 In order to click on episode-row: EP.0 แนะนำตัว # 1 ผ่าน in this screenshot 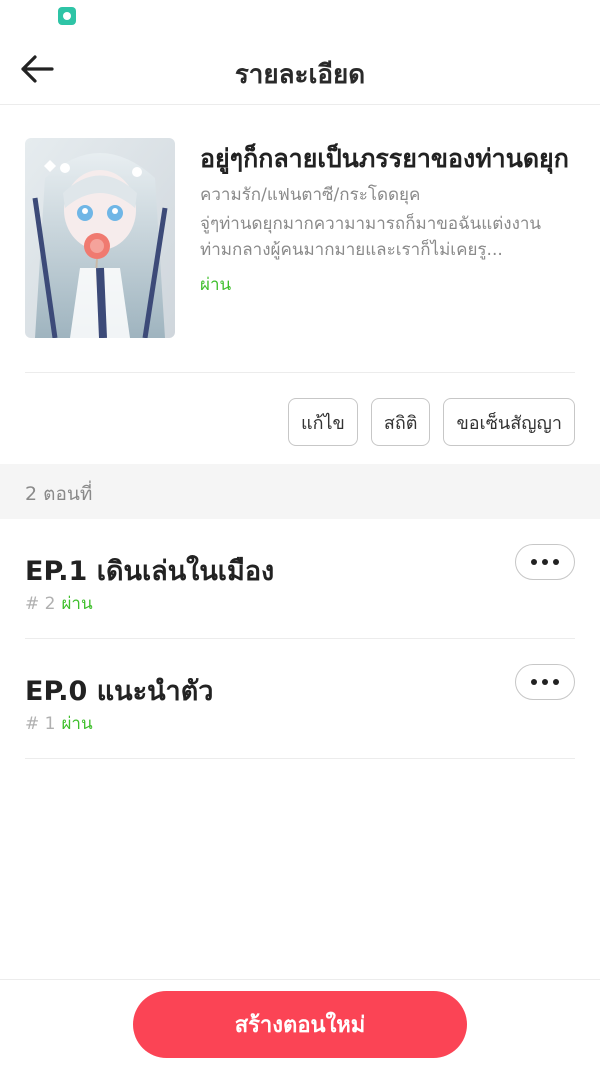, I will do `click(300, 699)`.